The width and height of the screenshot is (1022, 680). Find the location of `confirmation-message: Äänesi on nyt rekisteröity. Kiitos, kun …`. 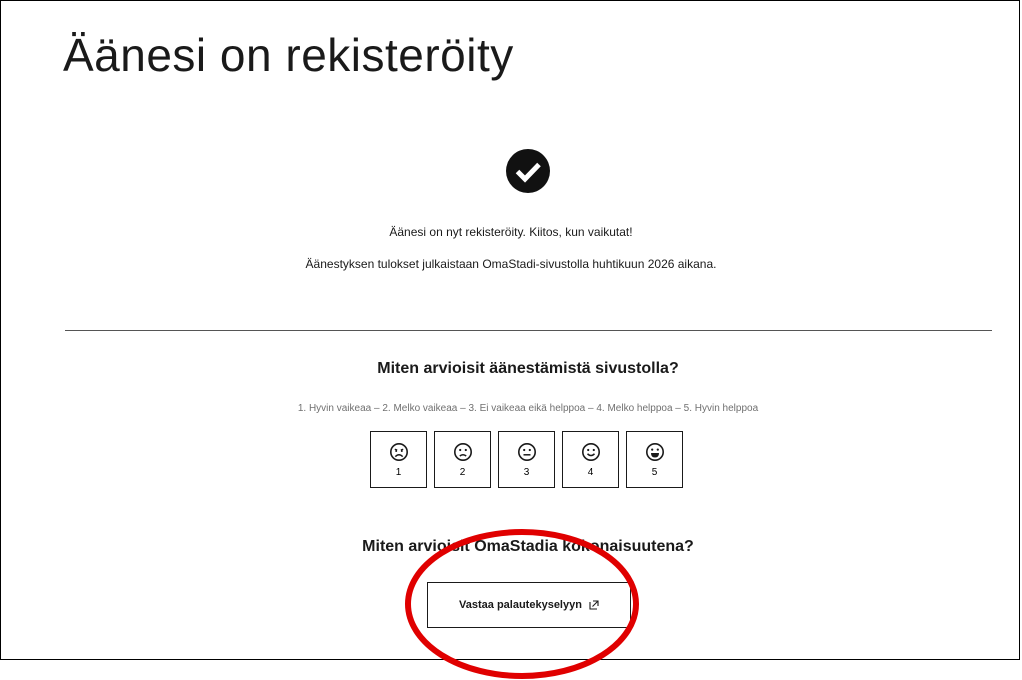

confirmation-message: Äänesi on nyt rekisteröity. Kiitos, kun … is located at coordinates (511, 232).